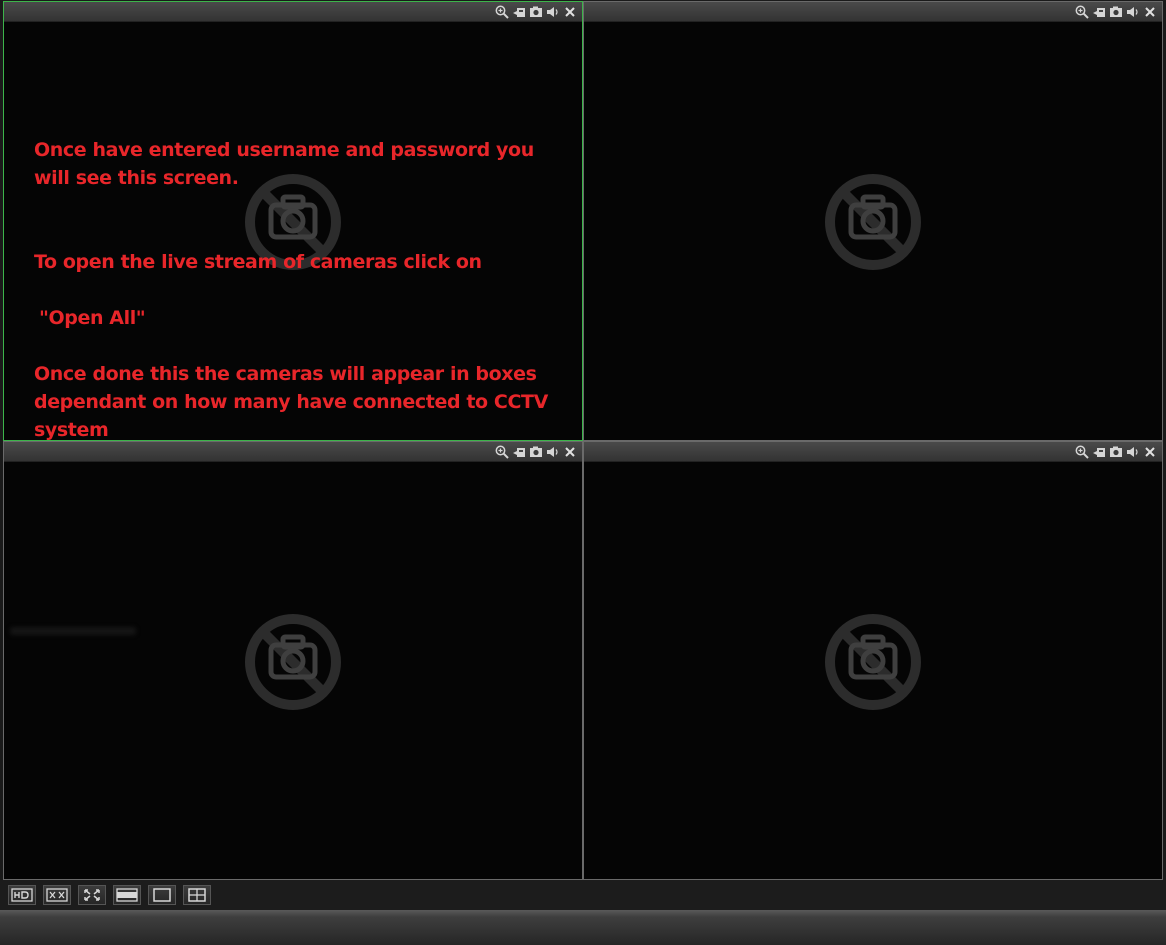  I want to click on hd-button, so click(22, 895).